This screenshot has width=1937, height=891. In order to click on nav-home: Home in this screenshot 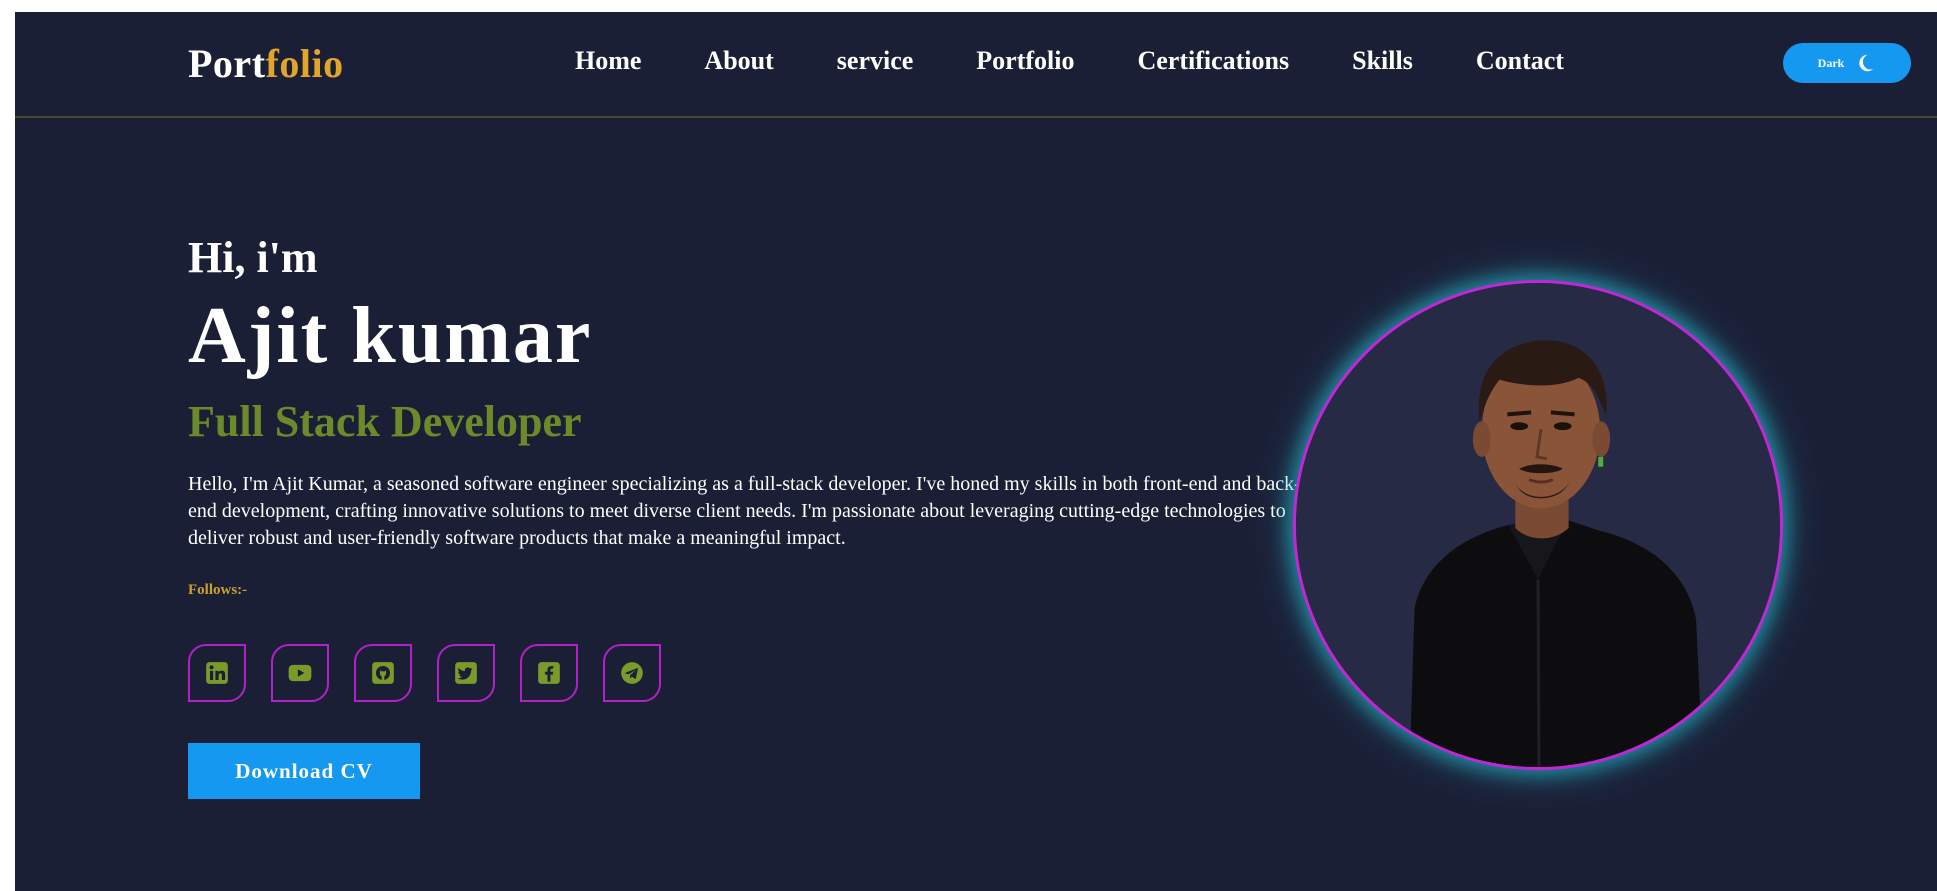, I will do `click(608, 61)`.